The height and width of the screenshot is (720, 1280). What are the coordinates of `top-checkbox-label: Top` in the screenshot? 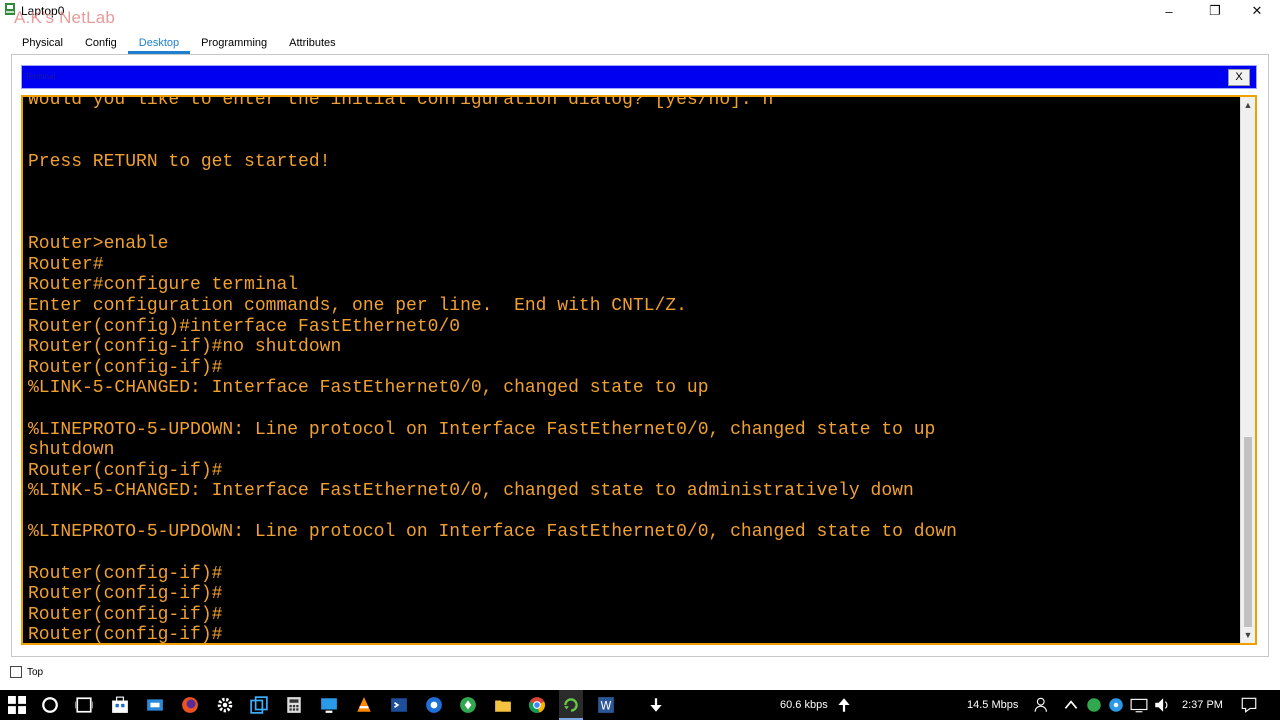 It's located at (35, 672).